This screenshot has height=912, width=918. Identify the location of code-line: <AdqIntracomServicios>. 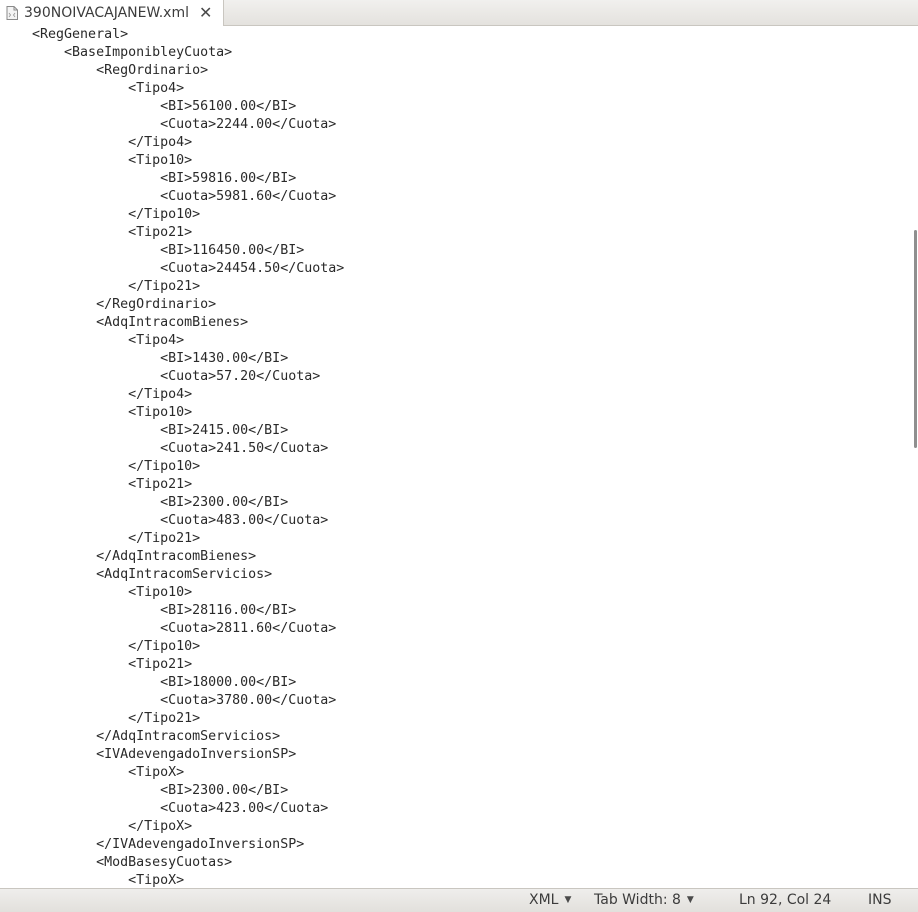
(136, 574).